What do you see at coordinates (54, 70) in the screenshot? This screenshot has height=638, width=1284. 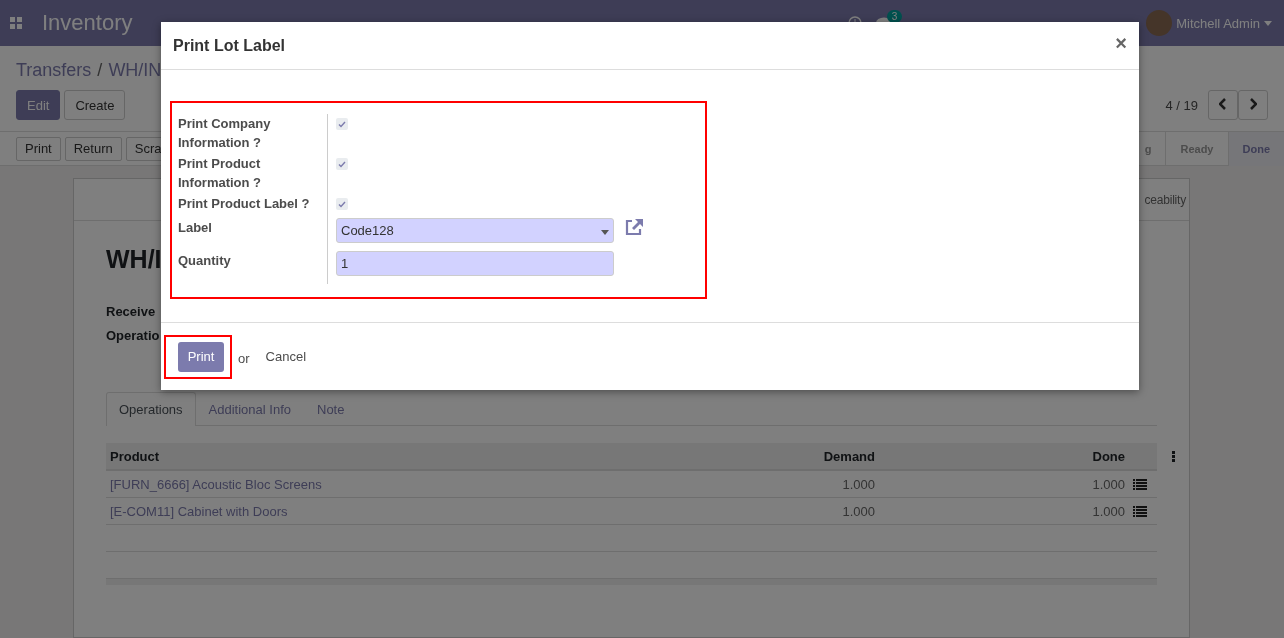 I see `breadcrumb: Transfers` at bounding box center [54, 70].